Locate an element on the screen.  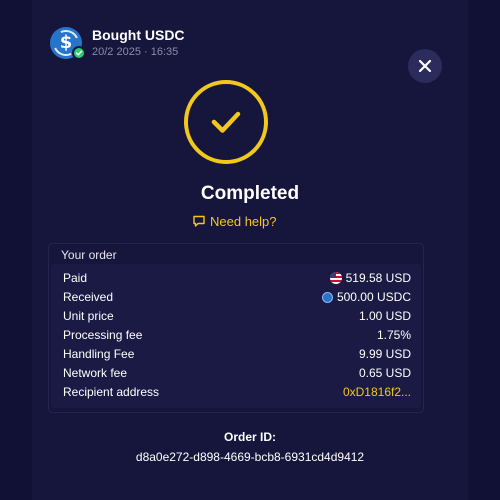
usdc-coin-icon is located at coordinates (327, 297).